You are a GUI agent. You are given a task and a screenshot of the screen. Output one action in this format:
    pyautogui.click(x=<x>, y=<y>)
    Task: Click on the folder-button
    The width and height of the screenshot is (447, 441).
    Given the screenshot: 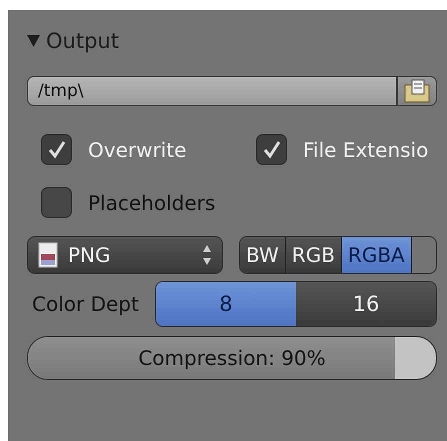 What is the action you would take?
    pyautogui.click(x=417, y=91)
    